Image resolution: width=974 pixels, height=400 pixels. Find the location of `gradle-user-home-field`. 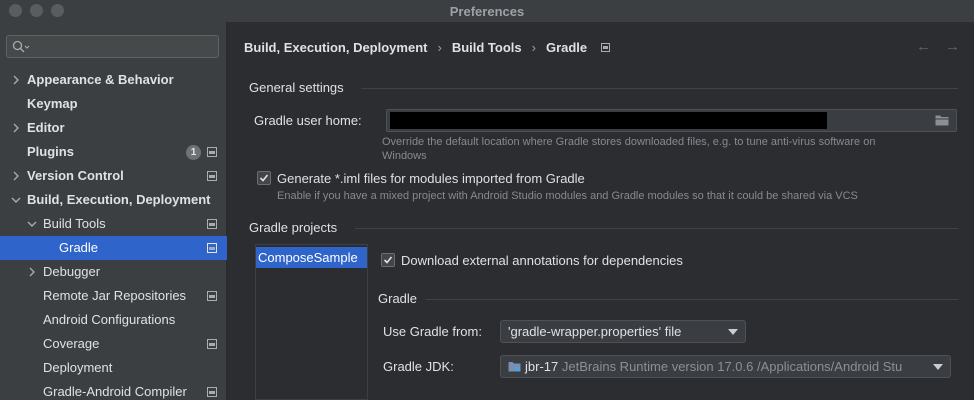

gradle-user-home-field is located at coordinates (671, 120).